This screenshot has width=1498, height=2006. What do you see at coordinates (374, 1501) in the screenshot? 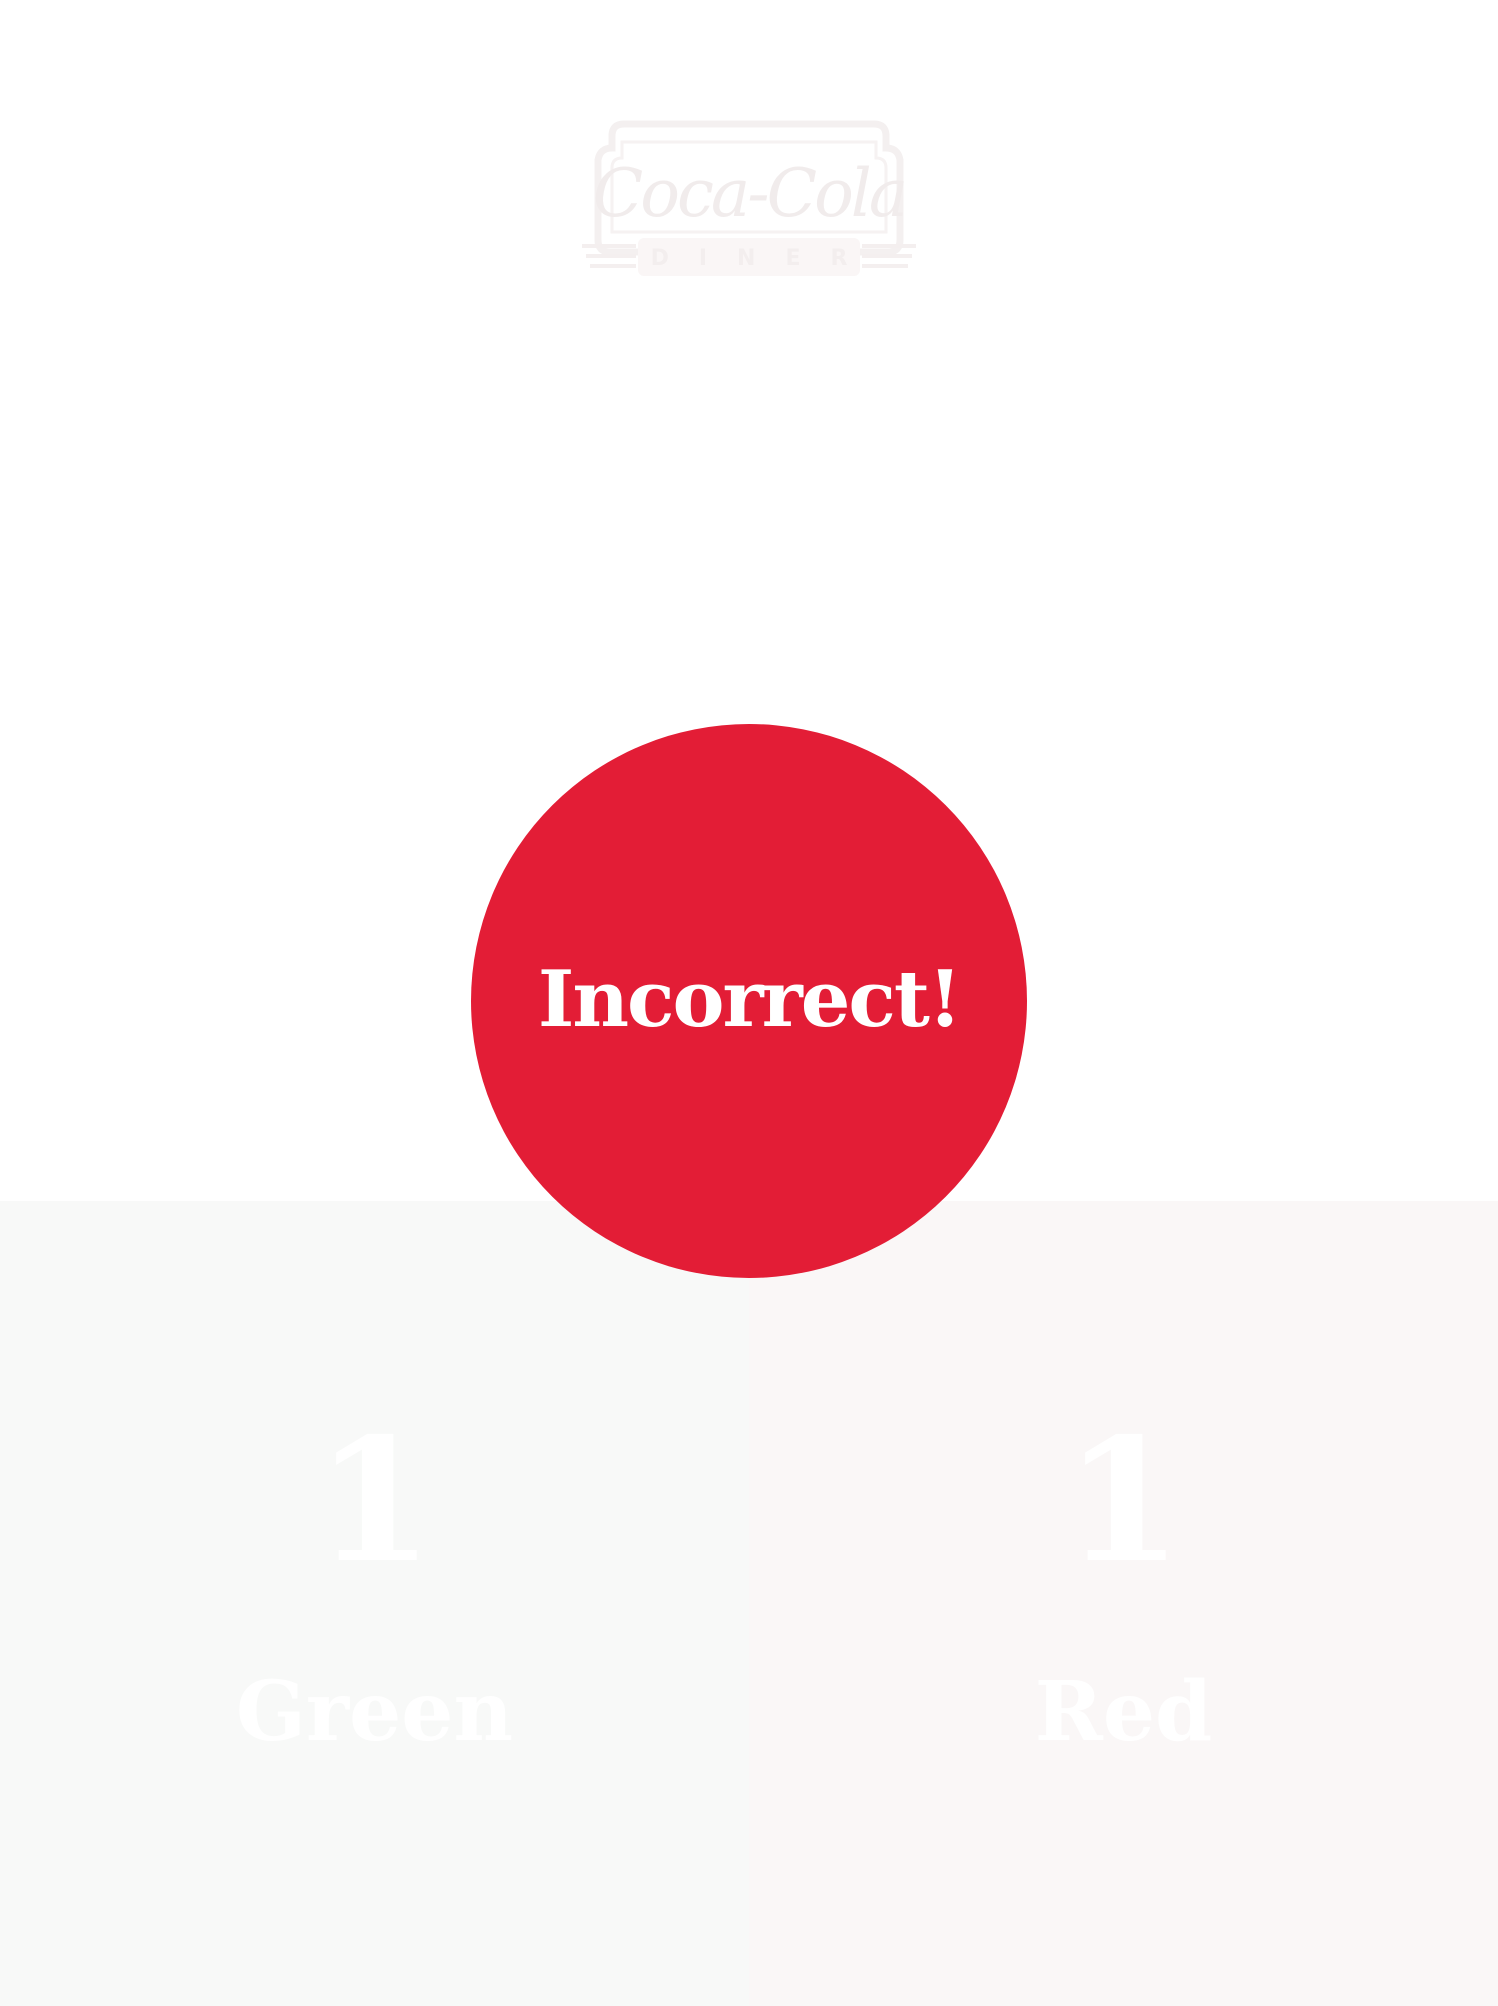
I see `green-vote-count: 1` at bounding box center [374, 1501].